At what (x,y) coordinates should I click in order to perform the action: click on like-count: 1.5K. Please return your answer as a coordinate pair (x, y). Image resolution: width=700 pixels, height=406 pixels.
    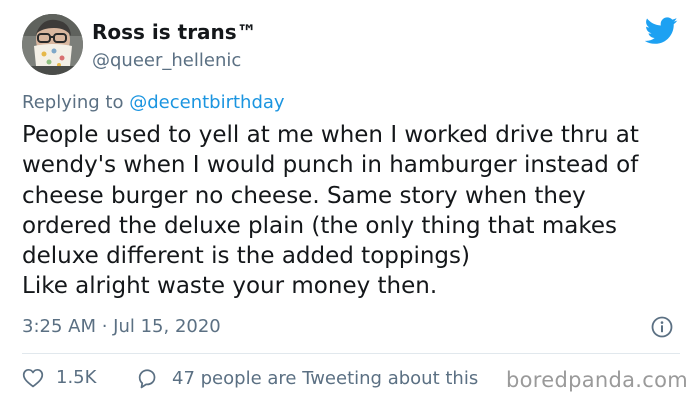
    Looking at the image, I should click on (76, 377).